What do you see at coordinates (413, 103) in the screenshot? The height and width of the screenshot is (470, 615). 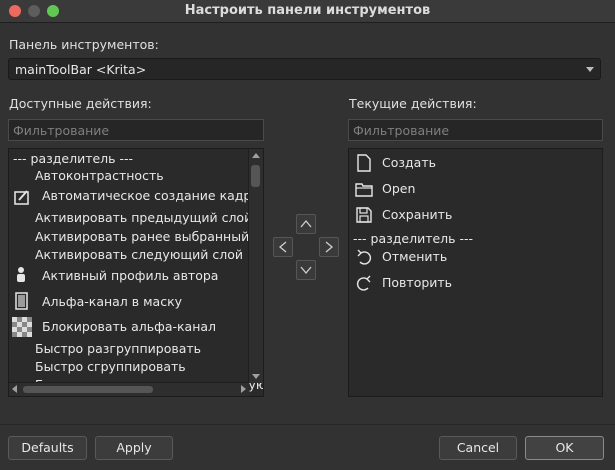 I see `current-actions-label: Текущие действия:` at bounding box center [413, 103].